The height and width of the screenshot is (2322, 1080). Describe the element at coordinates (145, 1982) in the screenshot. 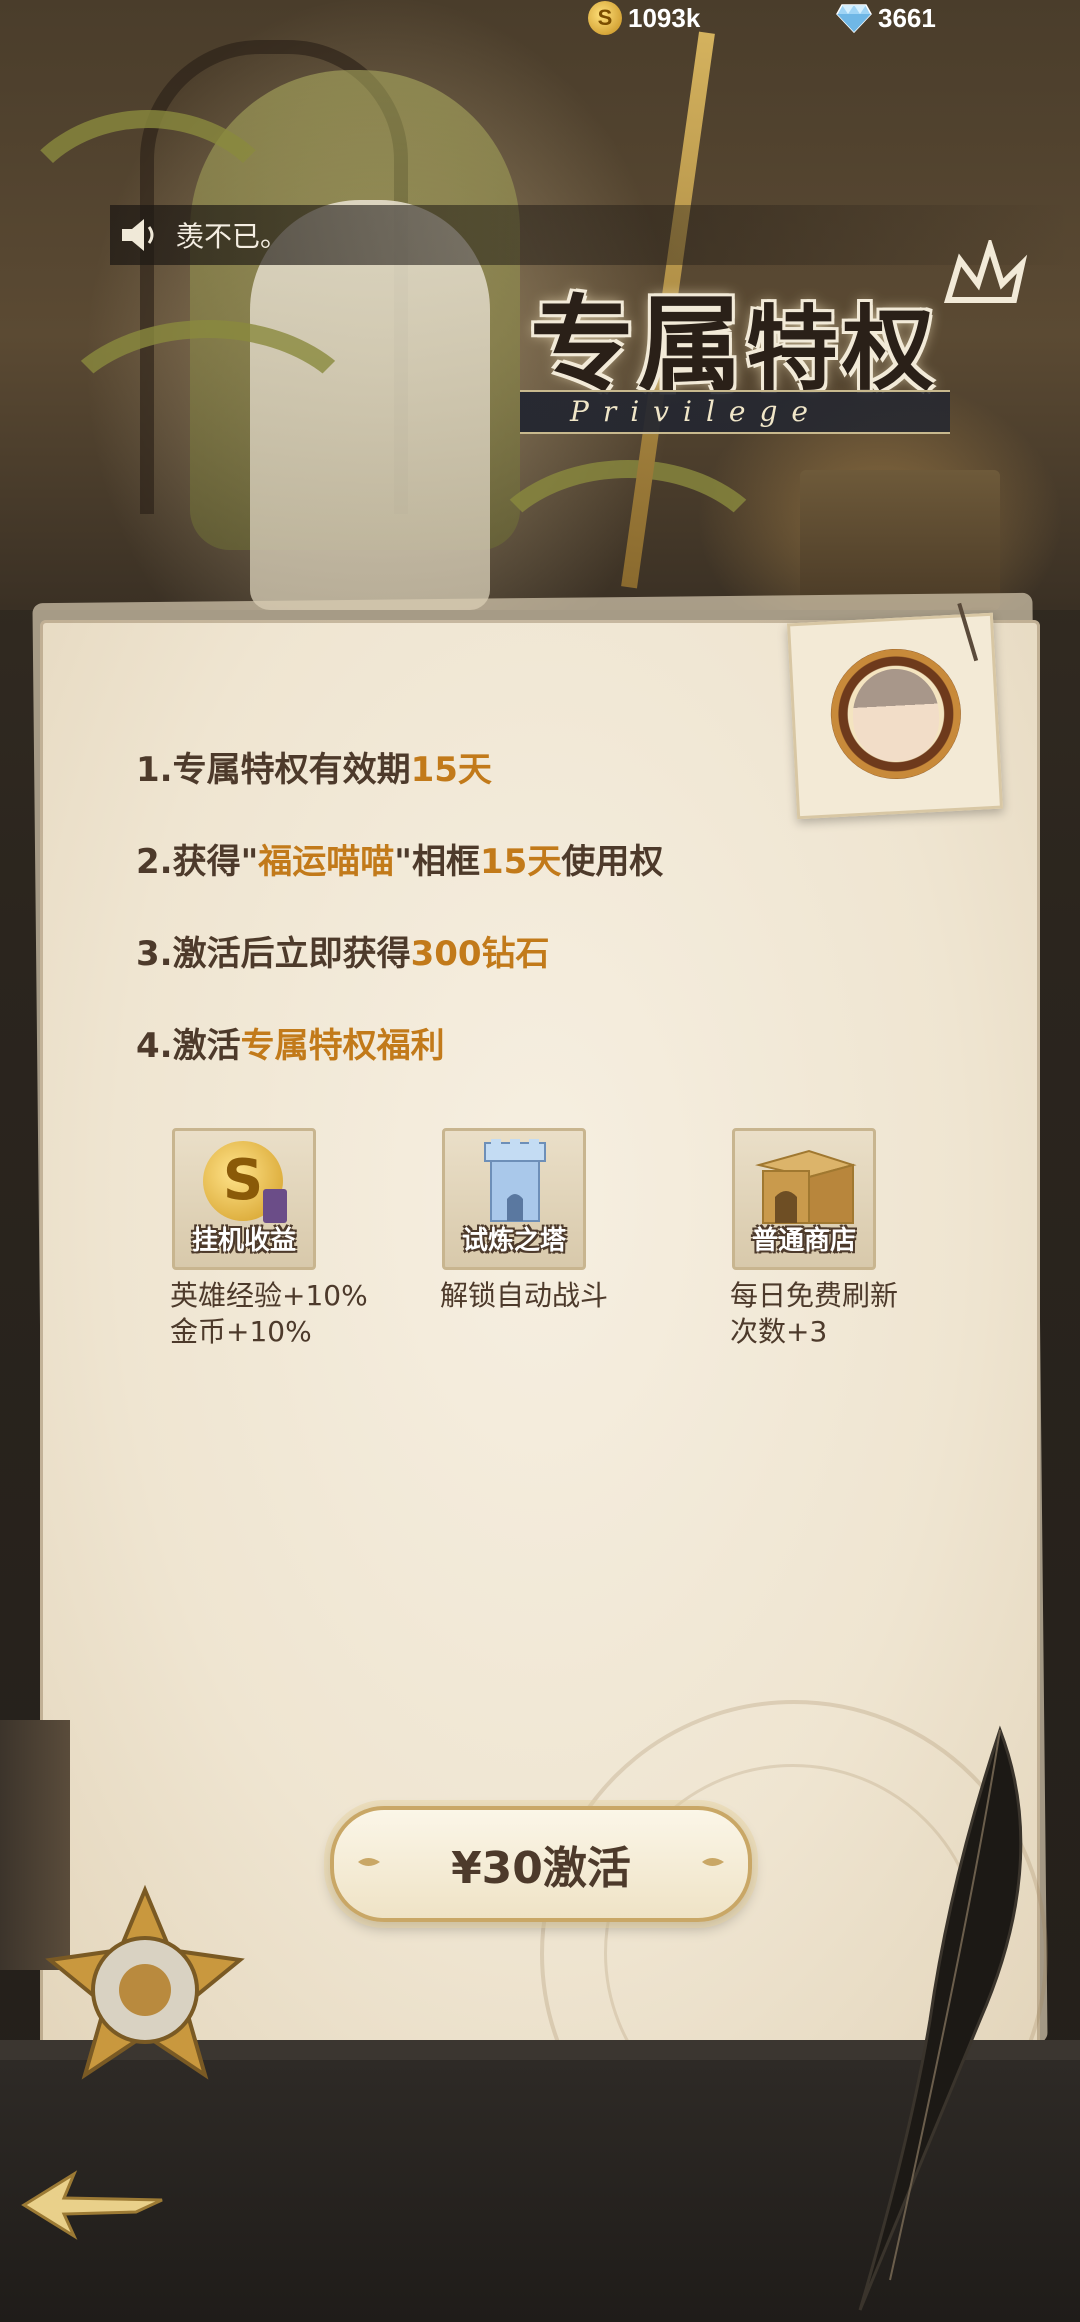

I see `compass-badge-icon` at that location.